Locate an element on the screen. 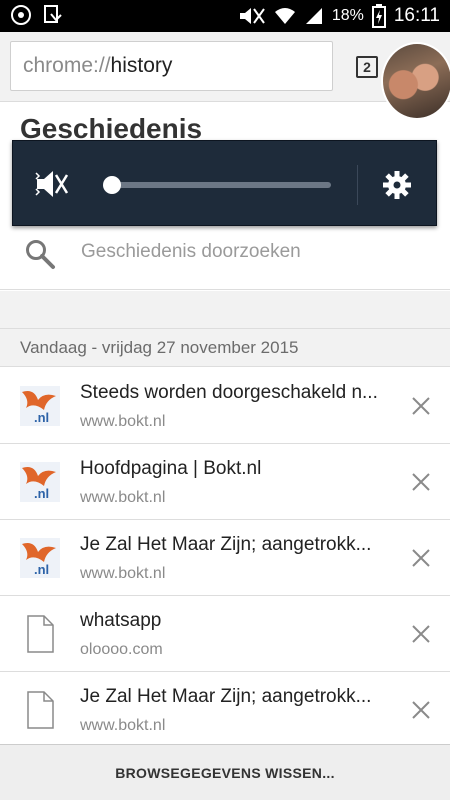 The height and width of the screenshot is (800, 450). search-icon is located at coordinates (40, 254).